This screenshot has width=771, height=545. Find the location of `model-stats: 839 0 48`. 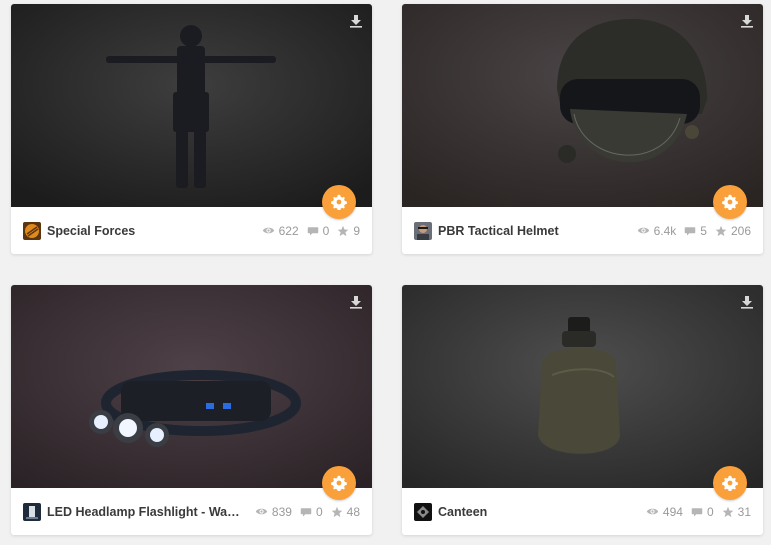

model-stats: 839 0 48 is located at coordinates (303, 512).